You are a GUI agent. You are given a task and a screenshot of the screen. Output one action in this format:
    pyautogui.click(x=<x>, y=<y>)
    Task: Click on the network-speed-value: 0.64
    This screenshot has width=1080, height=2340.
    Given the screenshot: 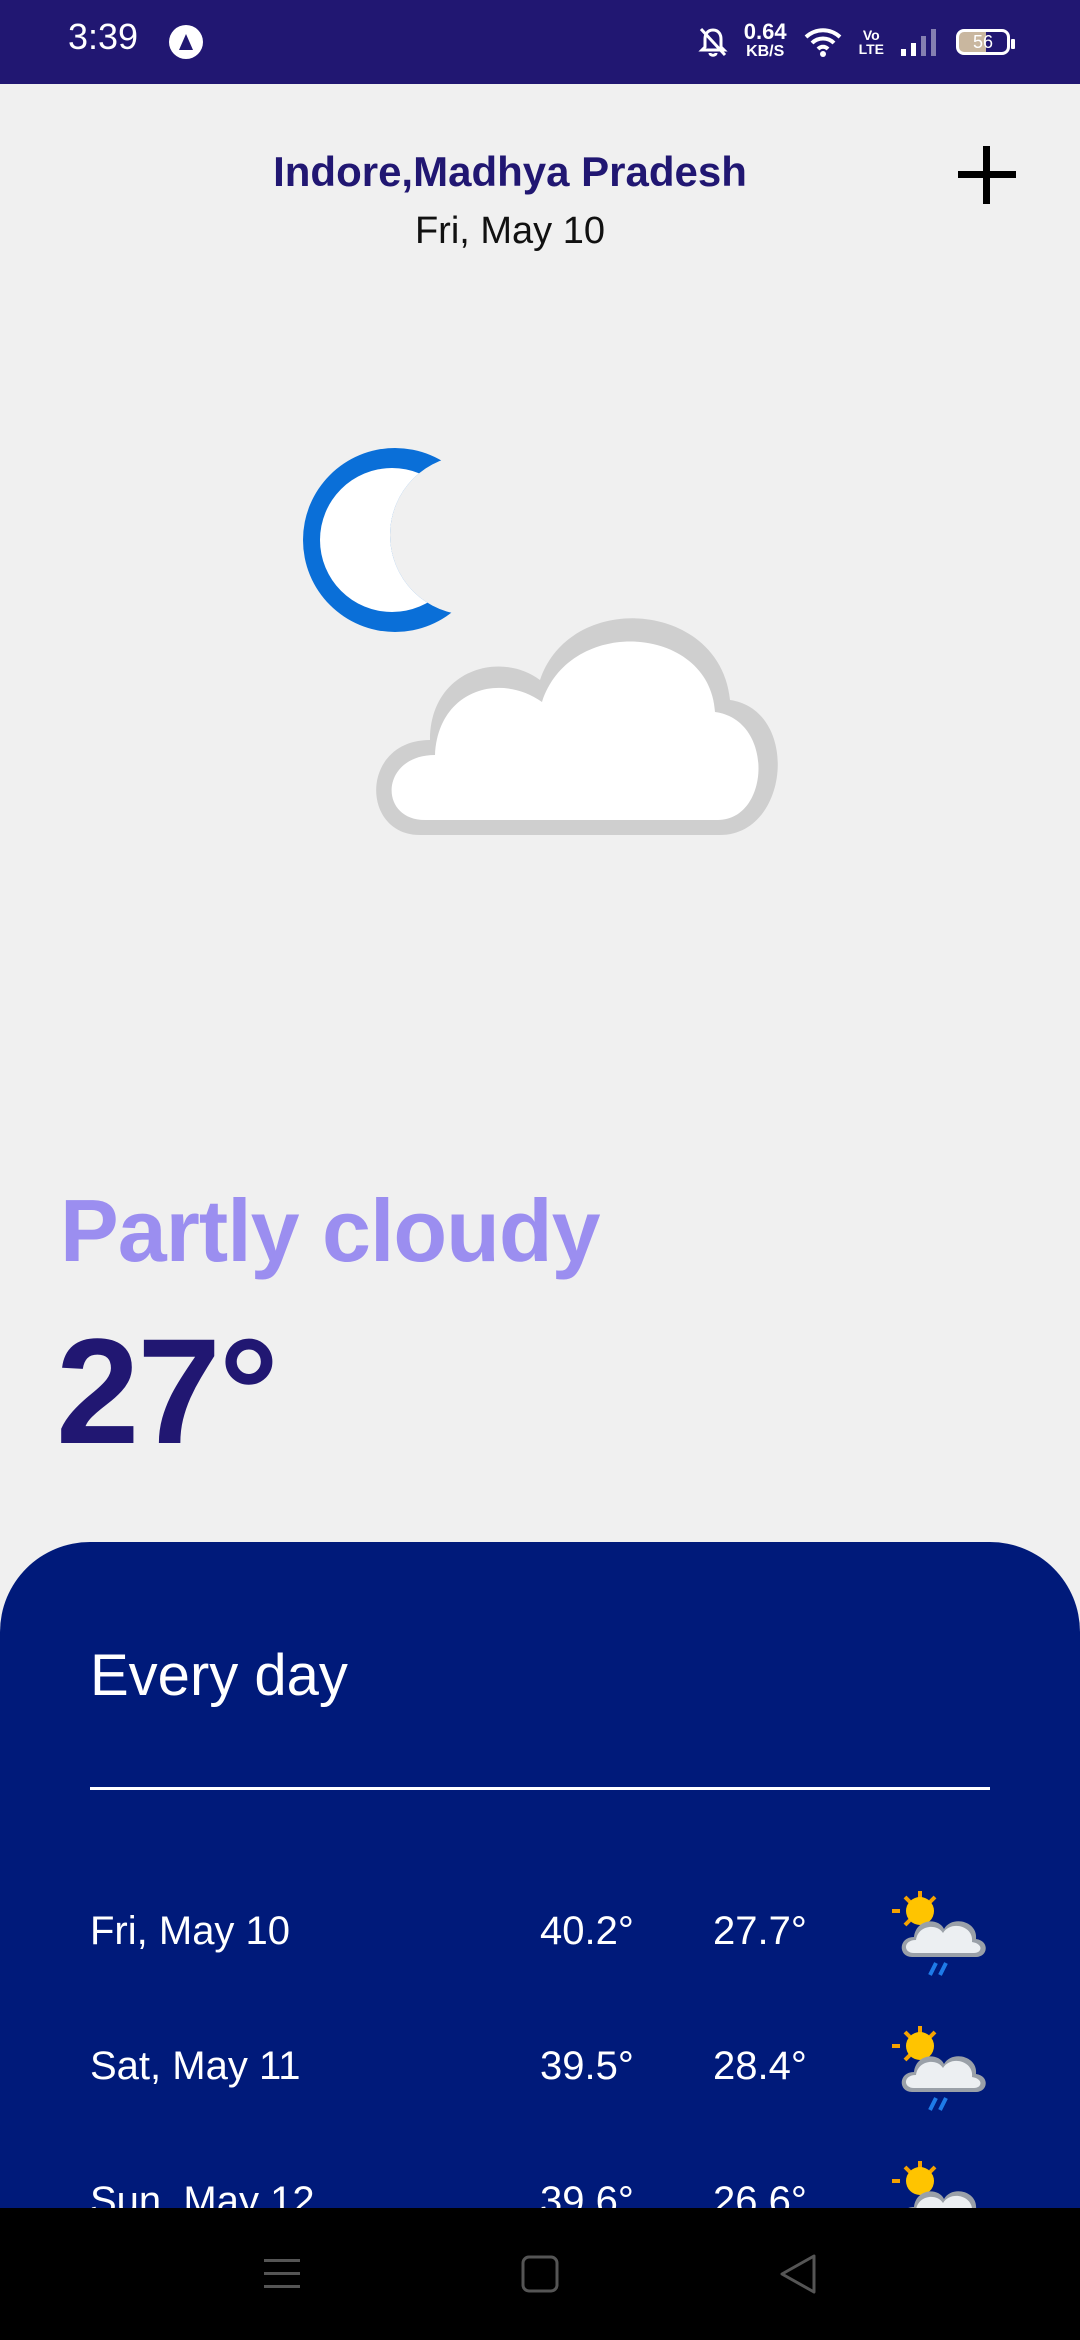 What is the action you would take?
    pyautogui.click(x=765, y=31)
    